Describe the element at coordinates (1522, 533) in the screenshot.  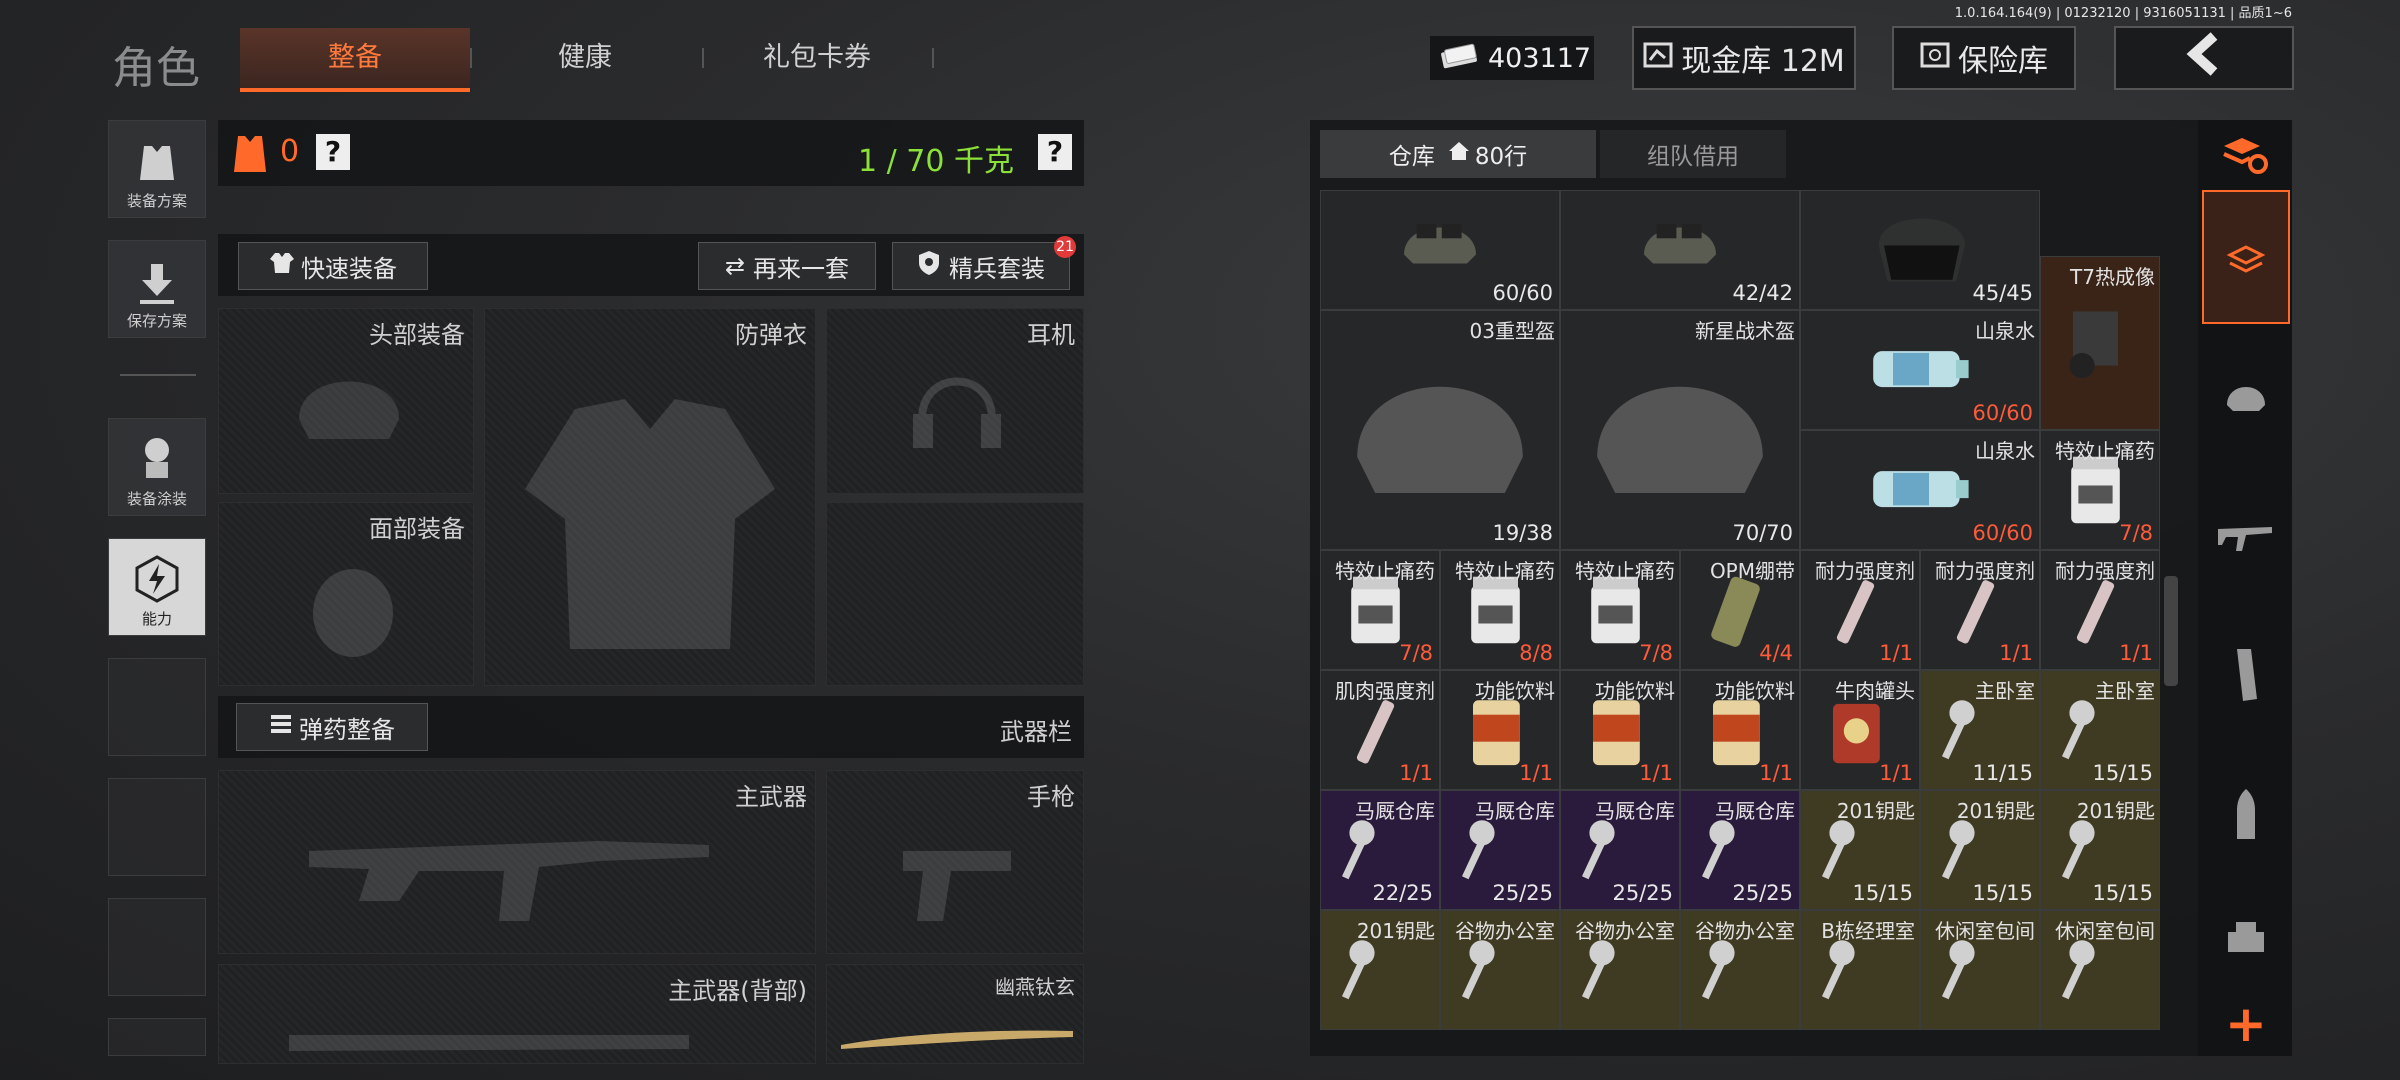
I see `item-count: 19/38` at that location.